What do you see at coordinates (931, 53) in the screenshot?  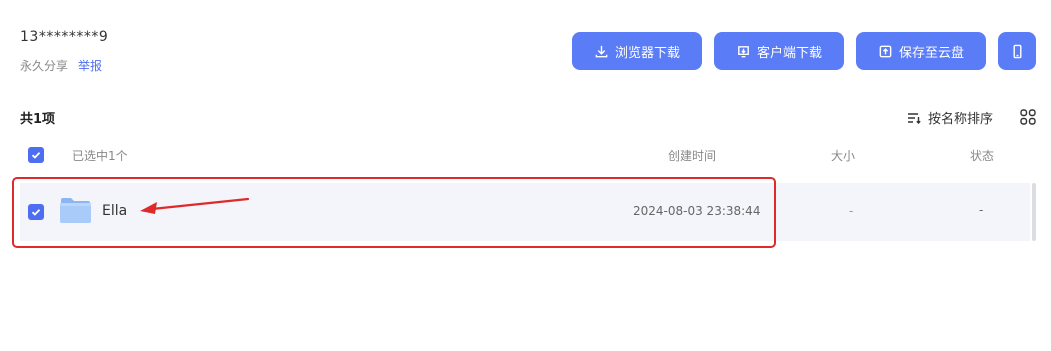 I see `save-to-cloud-label: 保存至云盘` at bounding box center [931, 53].